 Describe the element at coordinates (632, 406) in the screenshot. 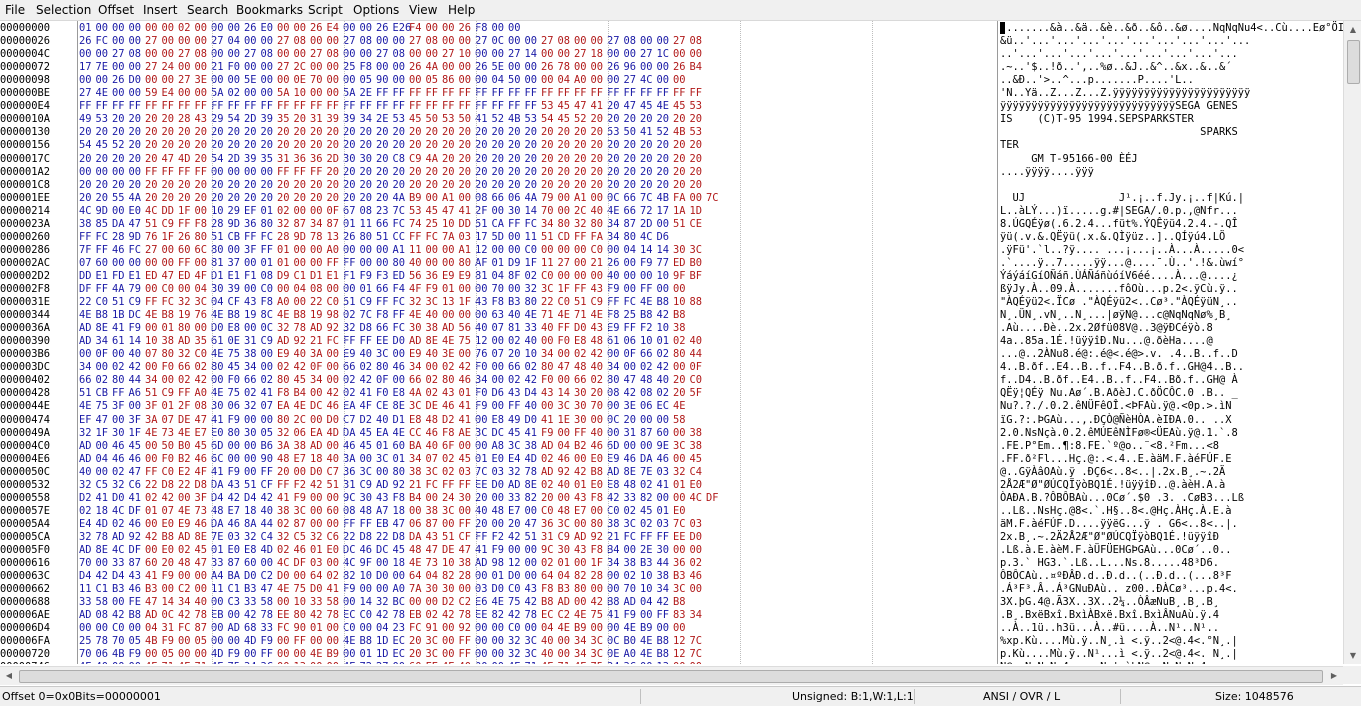

I see `hex-byte: 3E` at that location.